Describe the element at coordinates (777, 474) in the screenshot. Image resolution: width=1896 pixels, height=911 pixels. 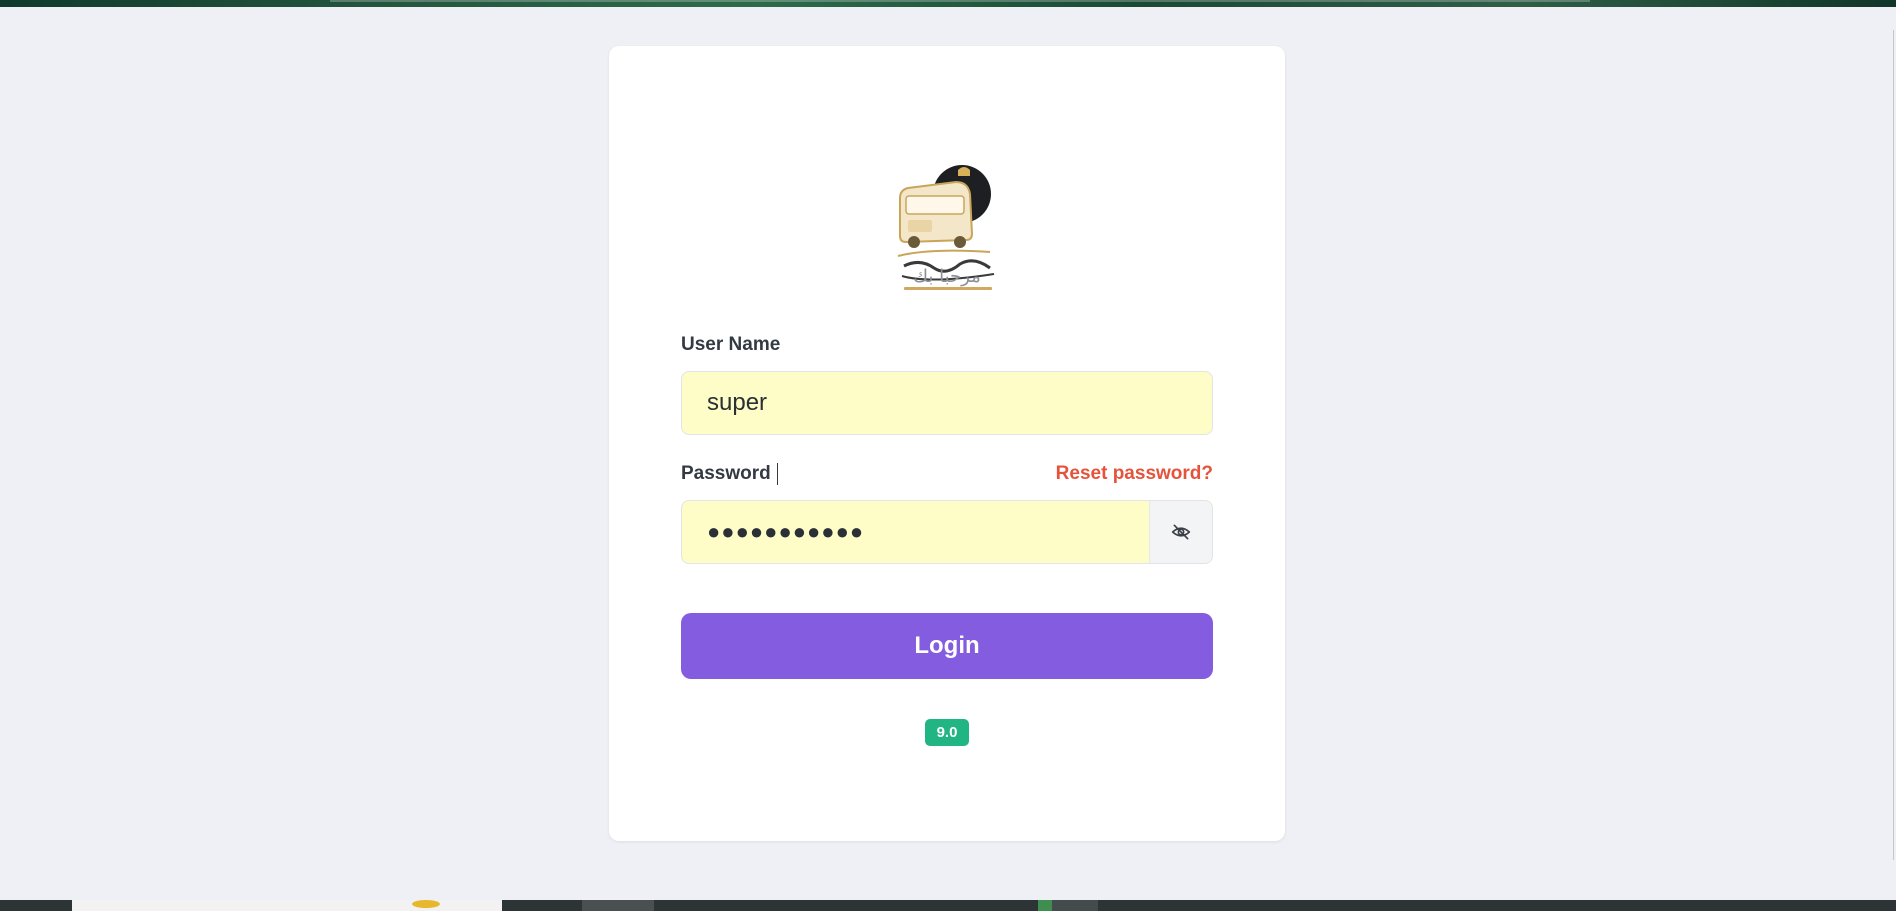
I see `text-cursor` at that location.